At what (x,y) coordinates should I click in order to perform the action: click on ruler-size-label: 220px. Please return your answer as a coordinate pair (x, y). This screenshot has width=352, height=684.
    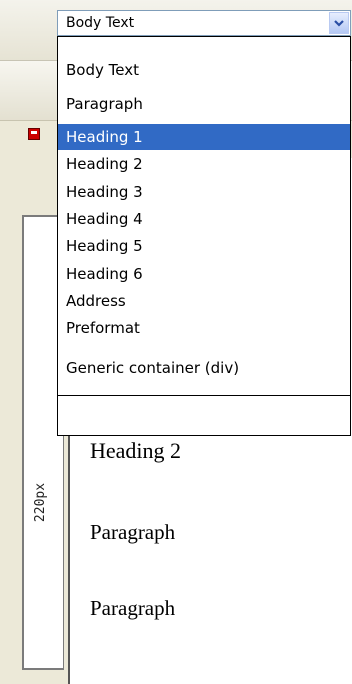
    Looking at the image, I should click on (41, 502).